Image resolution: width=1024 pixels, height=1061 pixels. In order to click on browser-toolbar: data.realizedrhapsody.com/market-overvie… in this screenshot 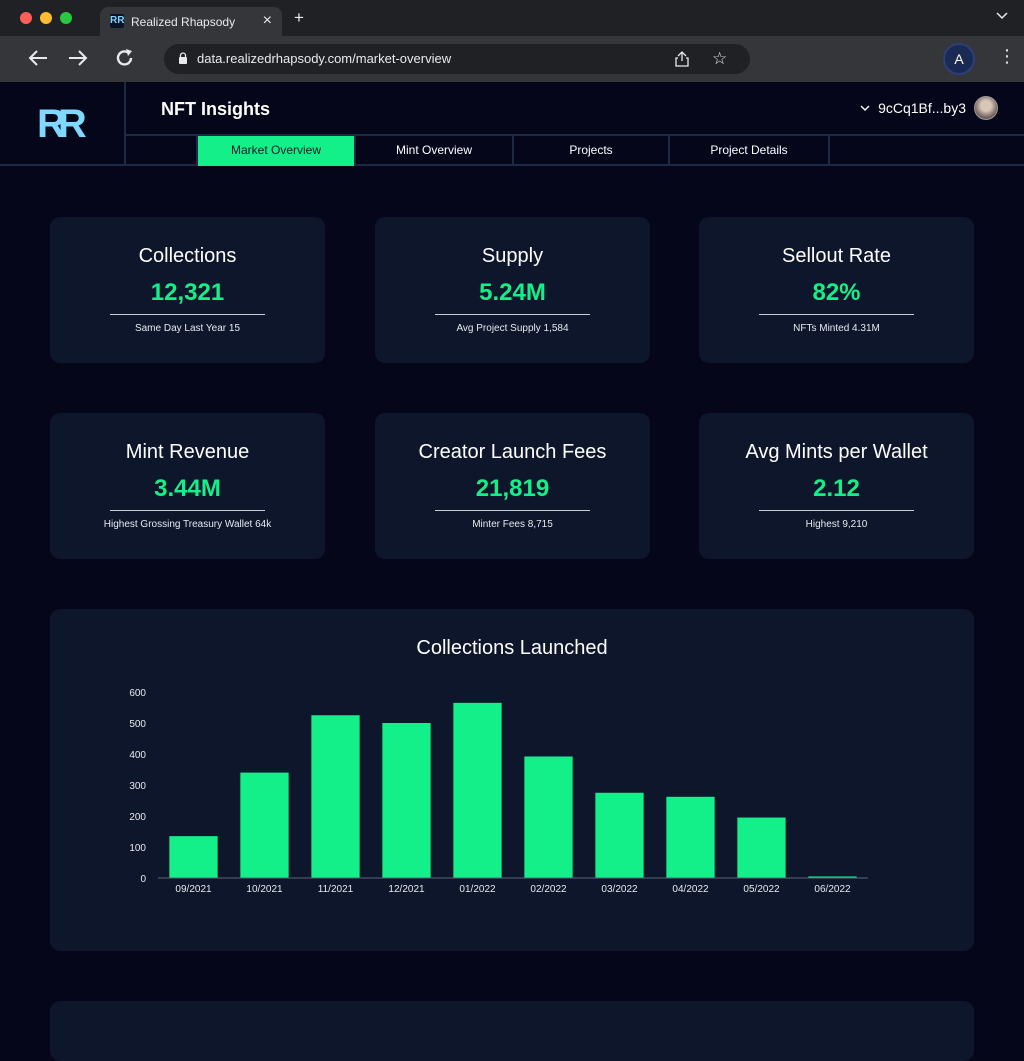, I will do `click(512, 59)`.